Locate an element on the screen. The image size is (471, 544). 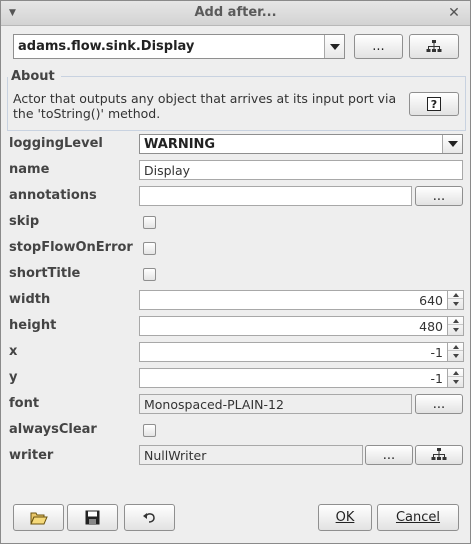
x-field: -1 is located at coordinates (293, 352).